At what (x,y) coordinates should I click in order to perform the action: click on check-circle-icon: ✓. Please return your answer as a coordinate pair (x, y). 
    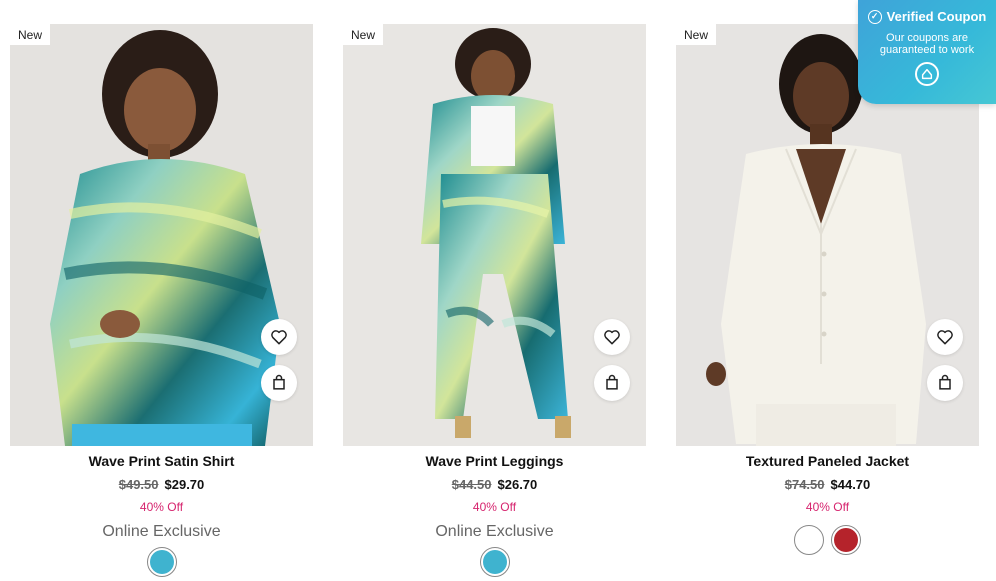
    Looking at the image, I should click on (874, 16).